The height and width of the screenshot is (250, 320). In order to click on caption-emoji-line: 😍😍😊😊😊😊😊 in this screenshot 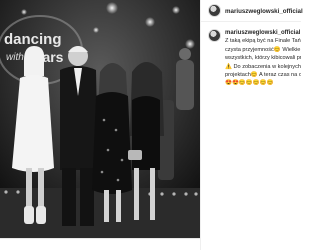, I will do `click(249, 83)`.